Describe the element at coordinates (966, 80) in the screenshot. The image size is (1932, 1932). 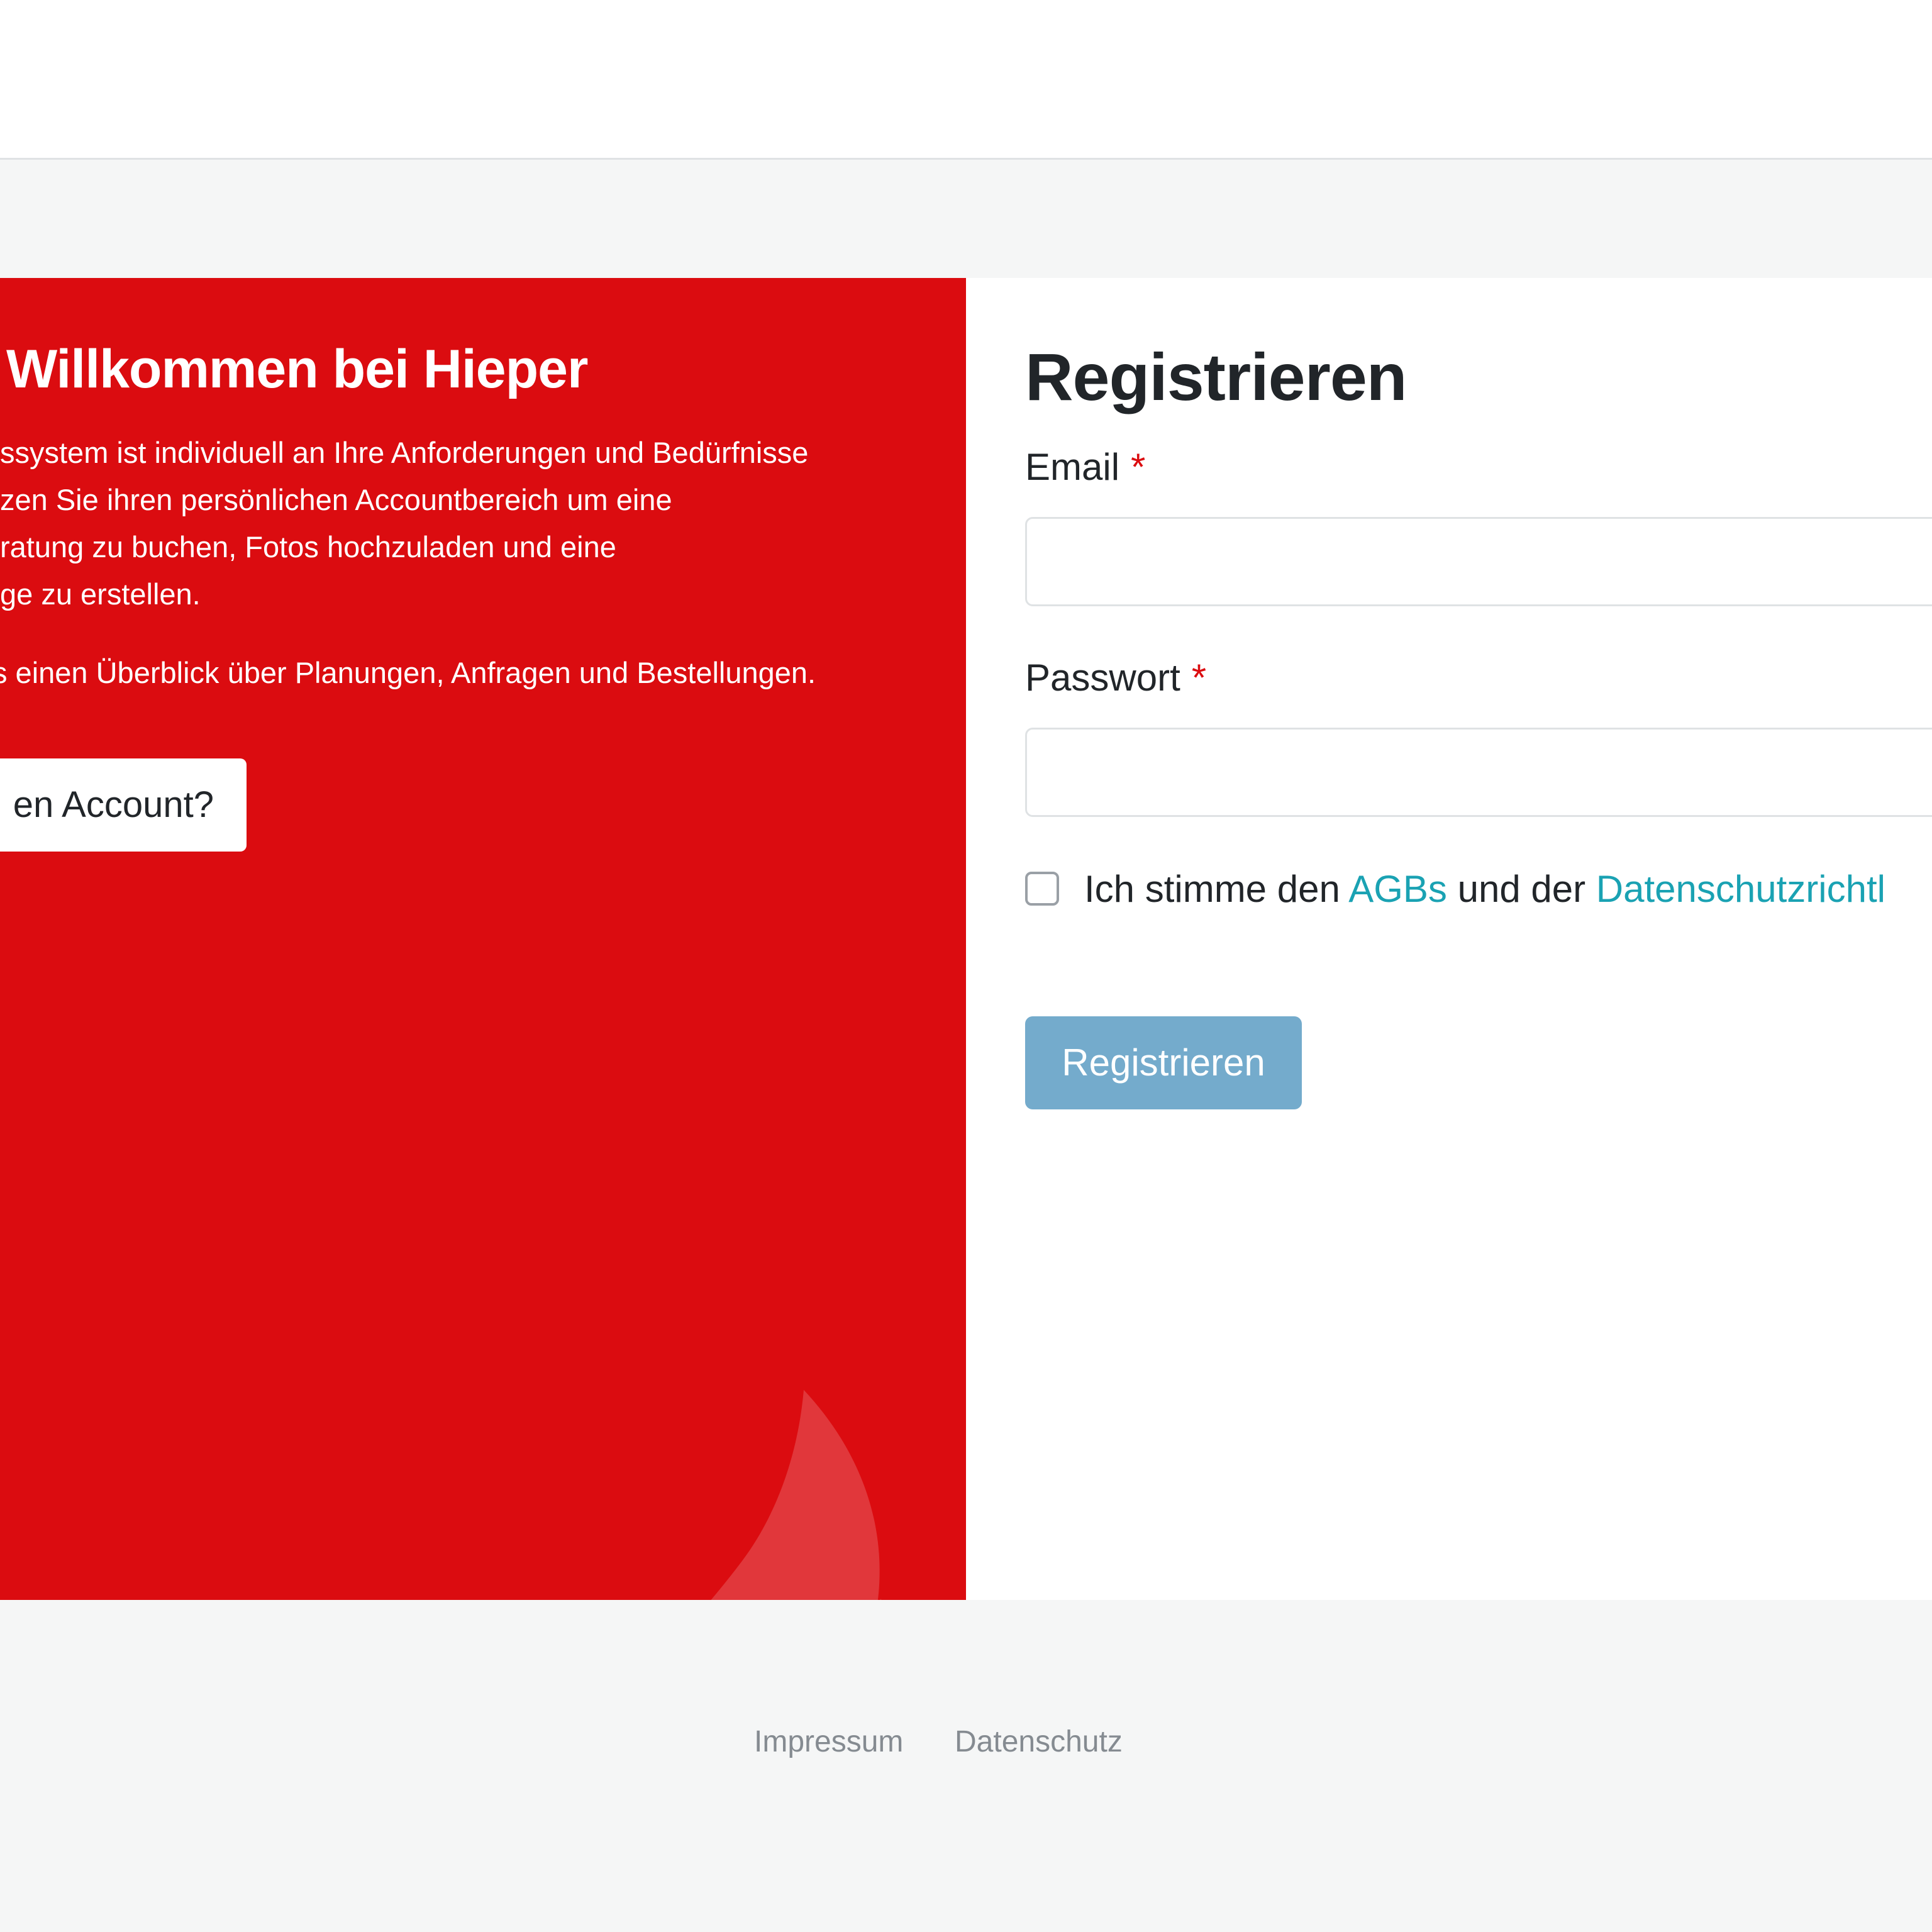
I see `top-header-bar` at that location.